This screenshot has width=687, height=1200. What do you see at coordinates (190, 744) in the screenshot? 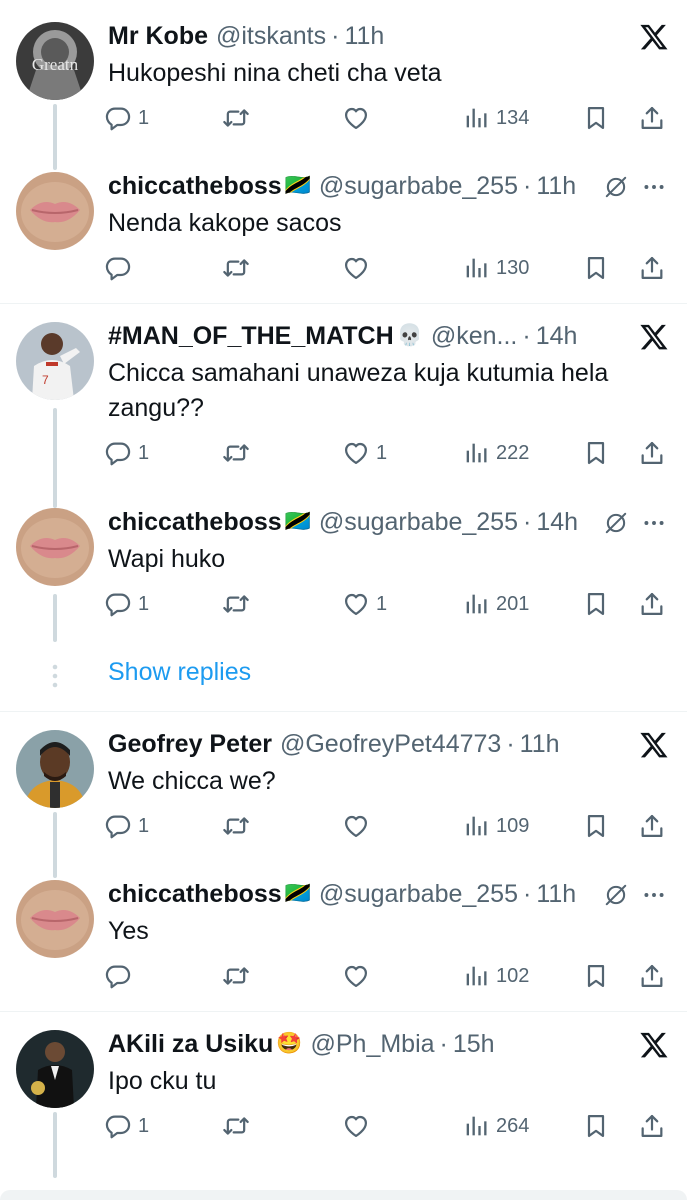
I see `display-name: Geofrey Peter` at bounding box center [190, 744].